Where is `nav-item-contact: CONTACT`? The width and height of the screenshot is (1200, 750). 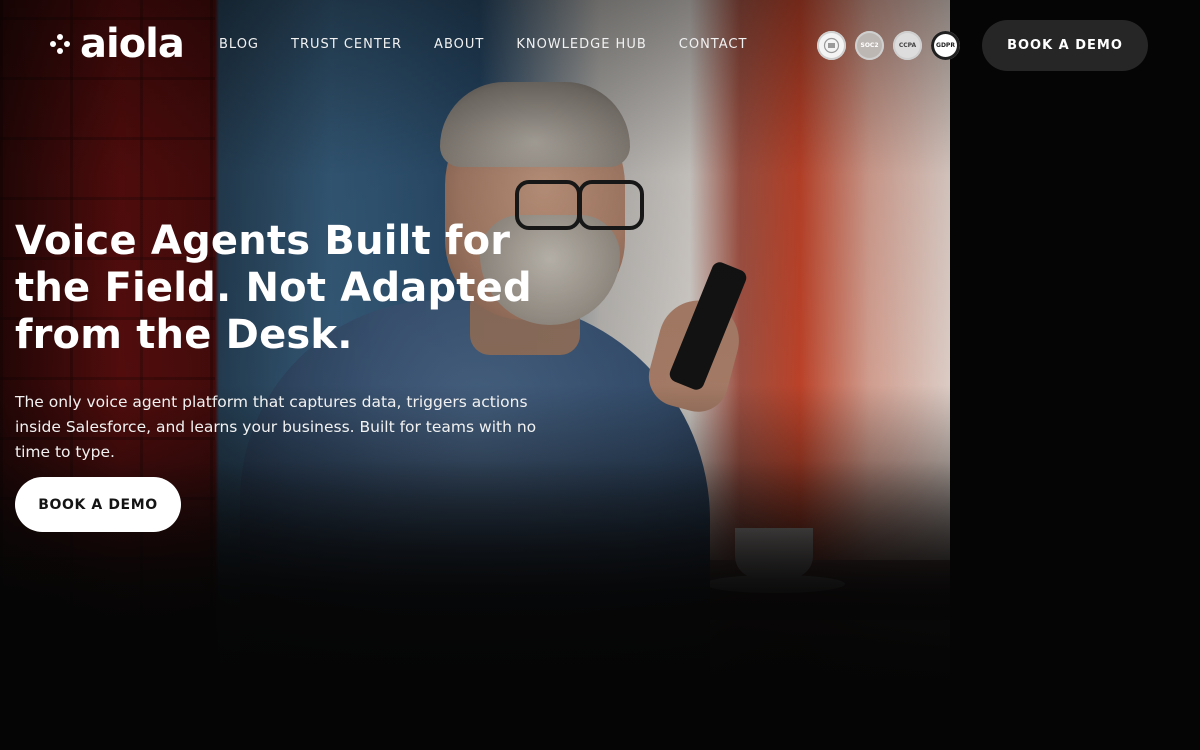 nav-item-contact: CONTACT is located at coordinates (713, 44).